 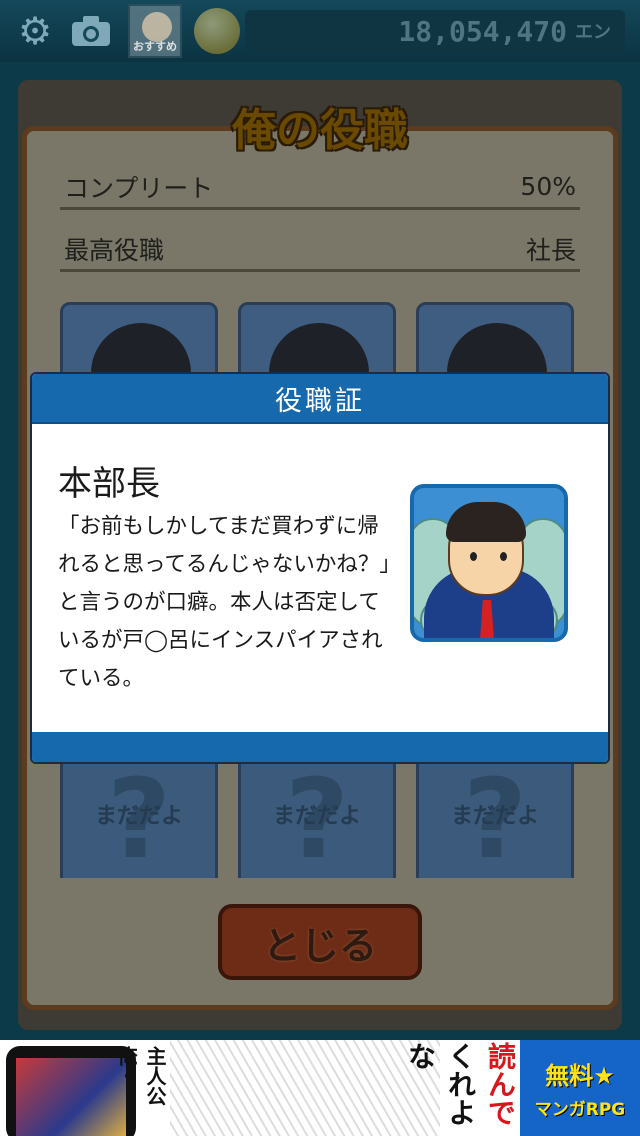 I want to click on ad-banner: 主人公俺・ 読んで くれよな 無料★ マンガRPG, so click(x=320, y=1088).